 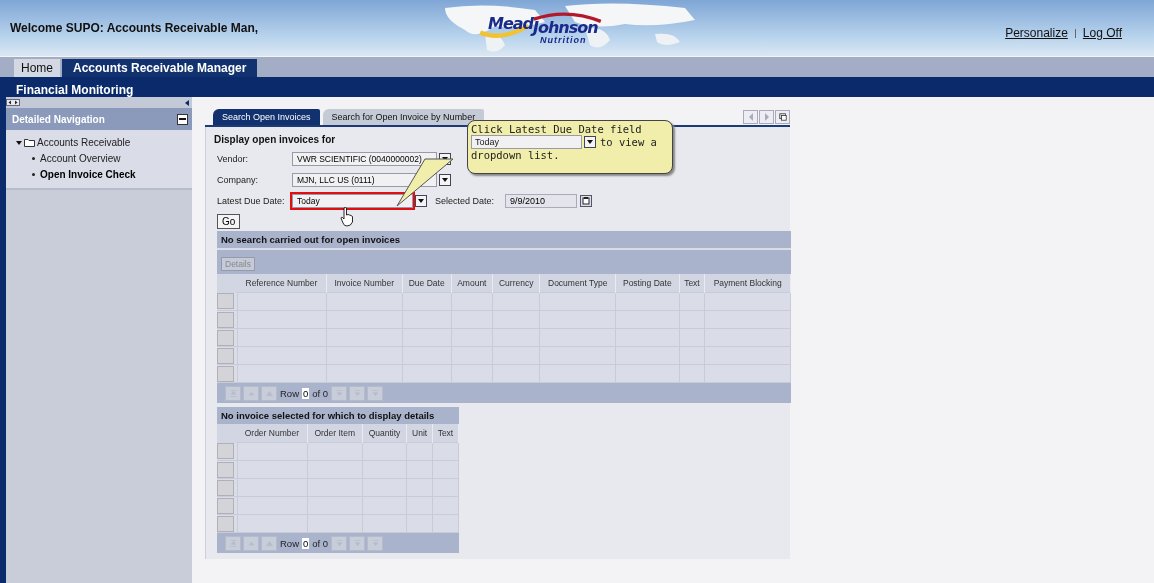 I want to click on column-header: Reference Number, so click(x=282, y=283).